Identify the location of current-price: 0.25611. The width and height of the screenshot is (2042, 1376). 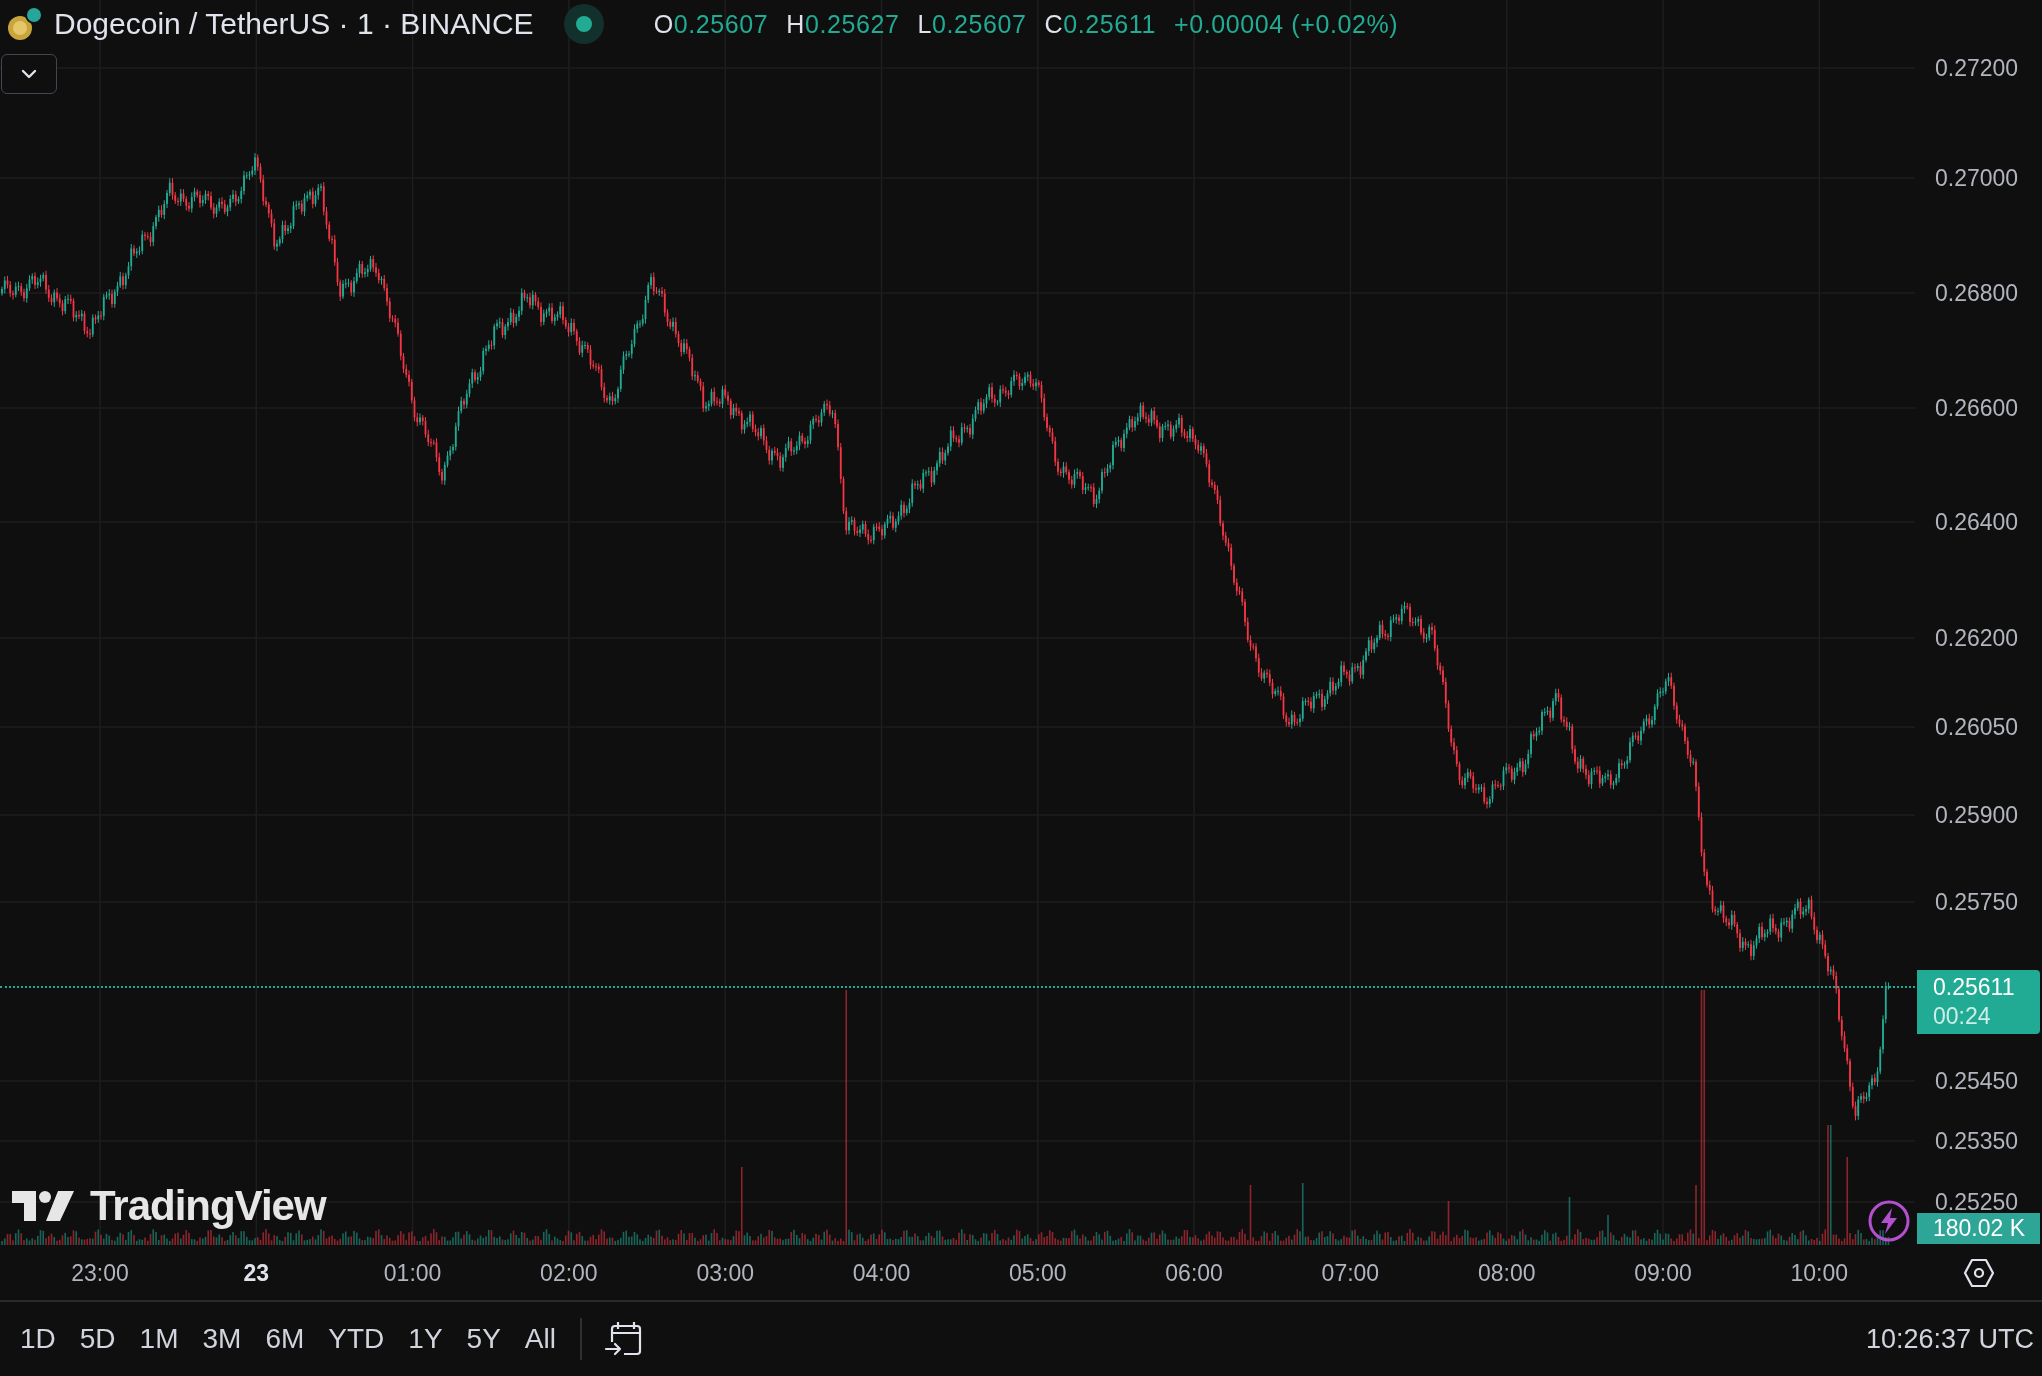
(1974, 987).